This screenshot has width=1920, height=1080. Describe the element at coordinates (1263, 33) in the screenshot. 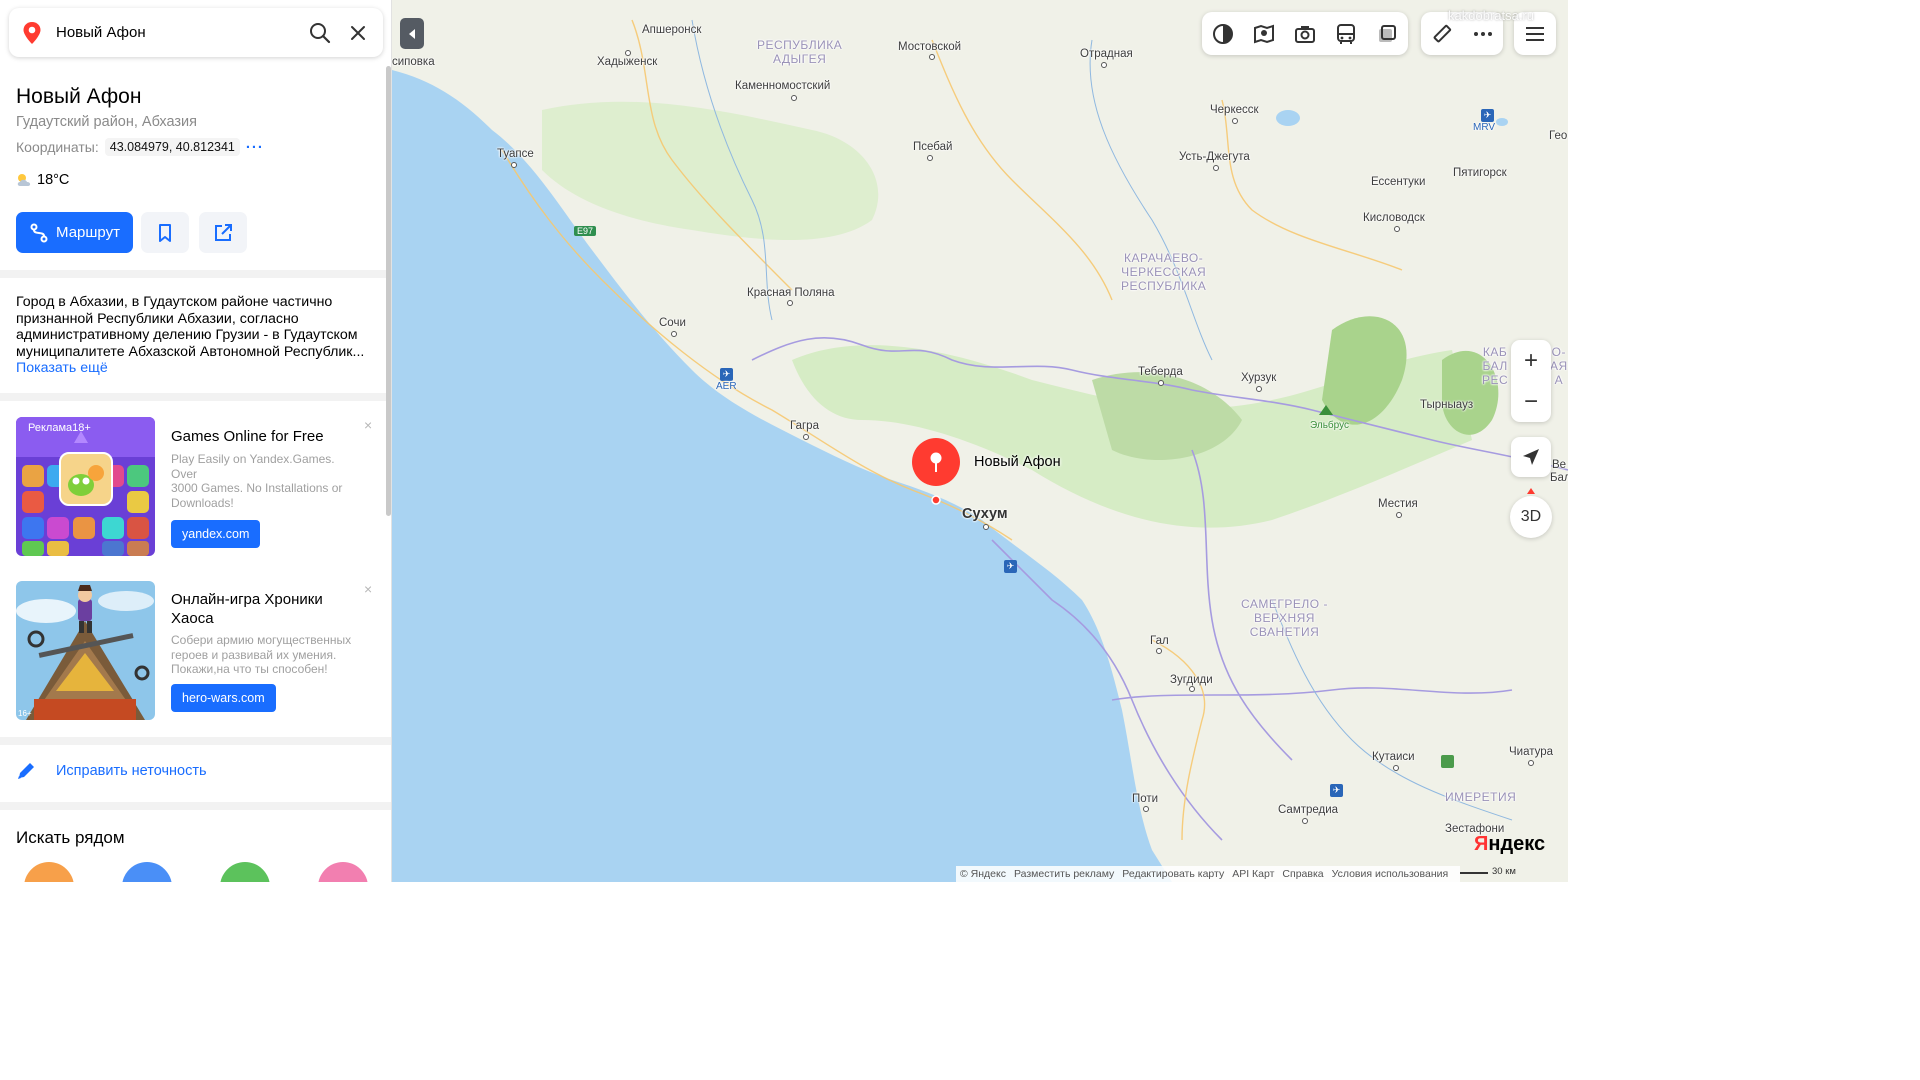

I see `layer-panorama-button` at that location.